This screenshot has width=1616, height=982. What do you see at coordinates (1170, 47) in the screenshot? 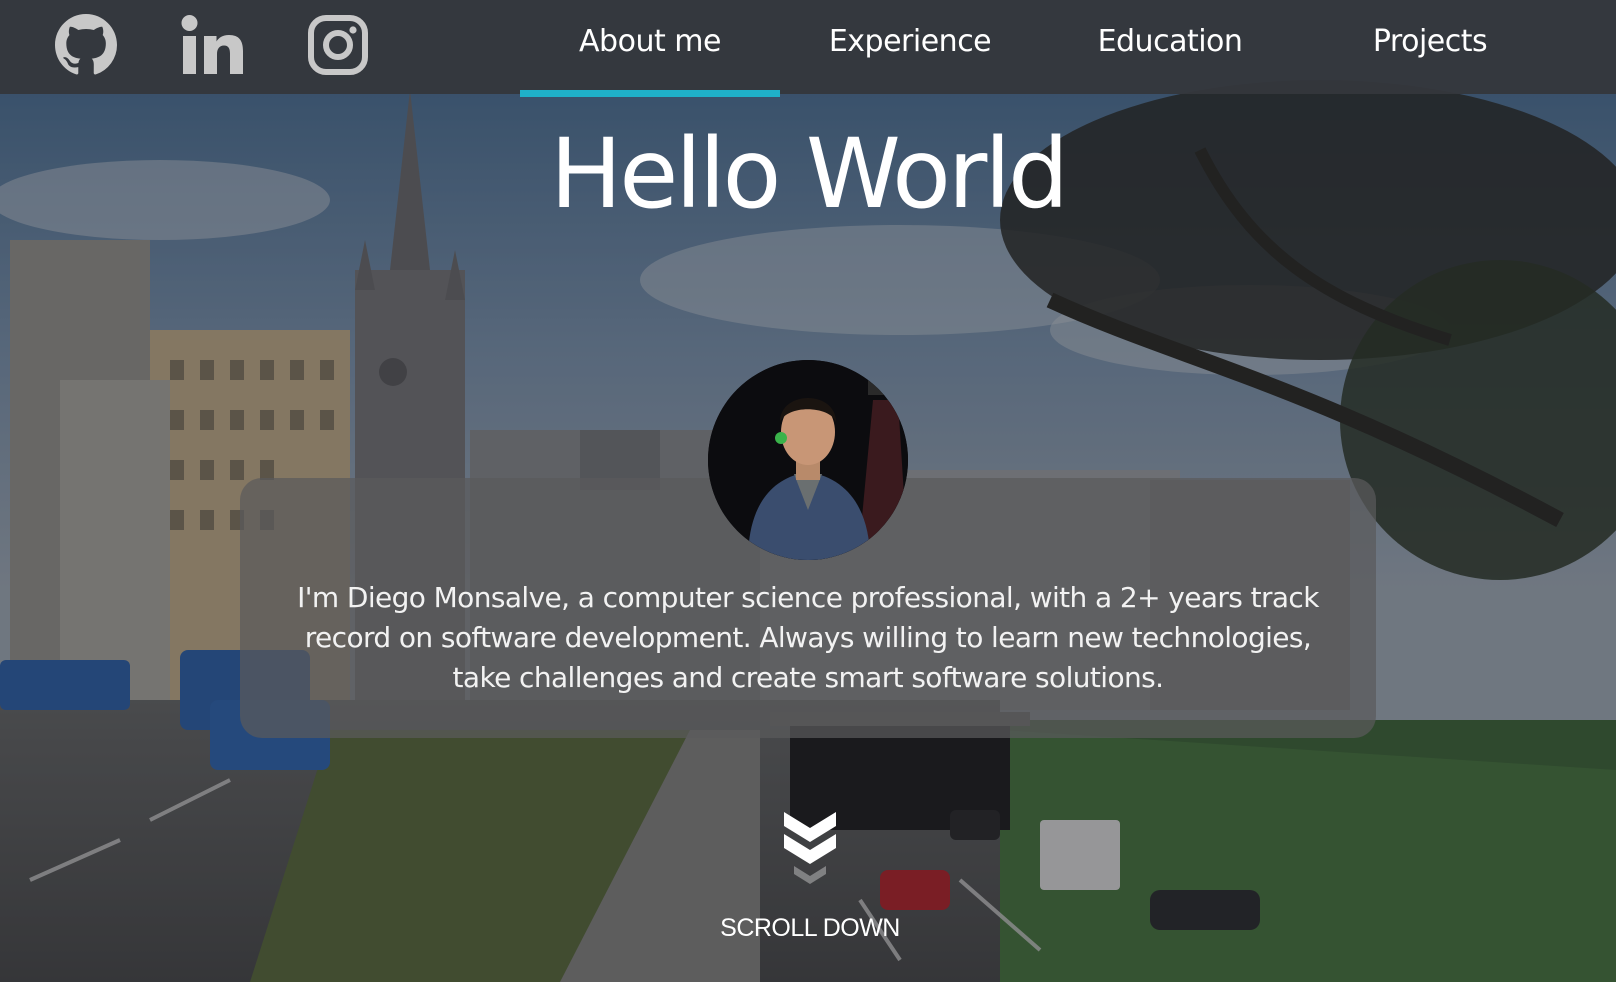
I see `nav-education: Education` at bounding box center [1170, 47].